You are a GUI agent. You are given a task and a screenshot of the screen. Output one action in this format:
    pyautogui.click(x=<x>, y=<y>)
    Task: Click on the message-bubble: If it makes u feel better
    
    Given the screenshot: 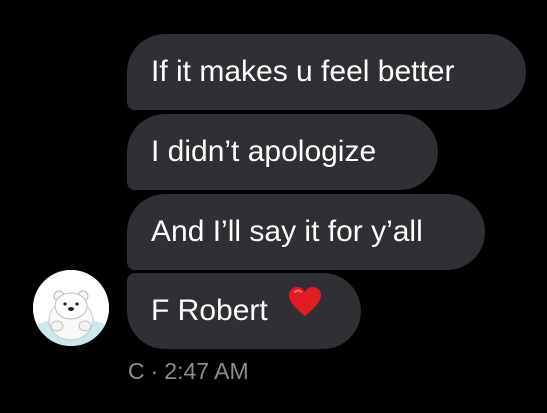 What is the action you would take?
    pyautogui.click(x=326, y=72)
    